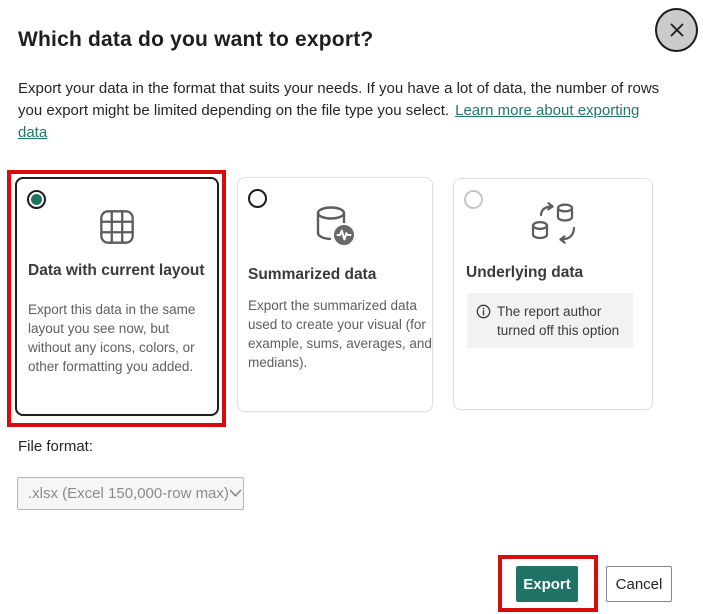 The height and width of the screenshot is (614, 703). I want to click on disabled-option-notice: The report author turned off this option, so click(550, 320).